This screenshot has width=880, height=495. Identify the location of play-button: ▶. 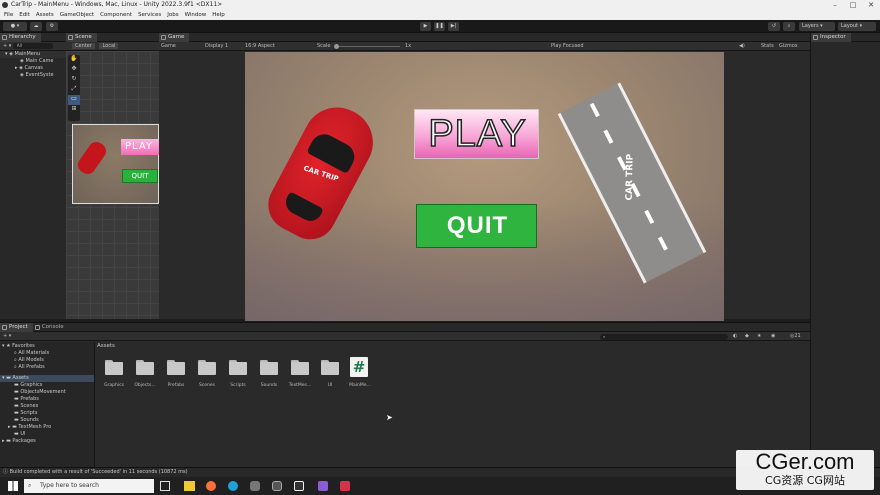
(425, 26).